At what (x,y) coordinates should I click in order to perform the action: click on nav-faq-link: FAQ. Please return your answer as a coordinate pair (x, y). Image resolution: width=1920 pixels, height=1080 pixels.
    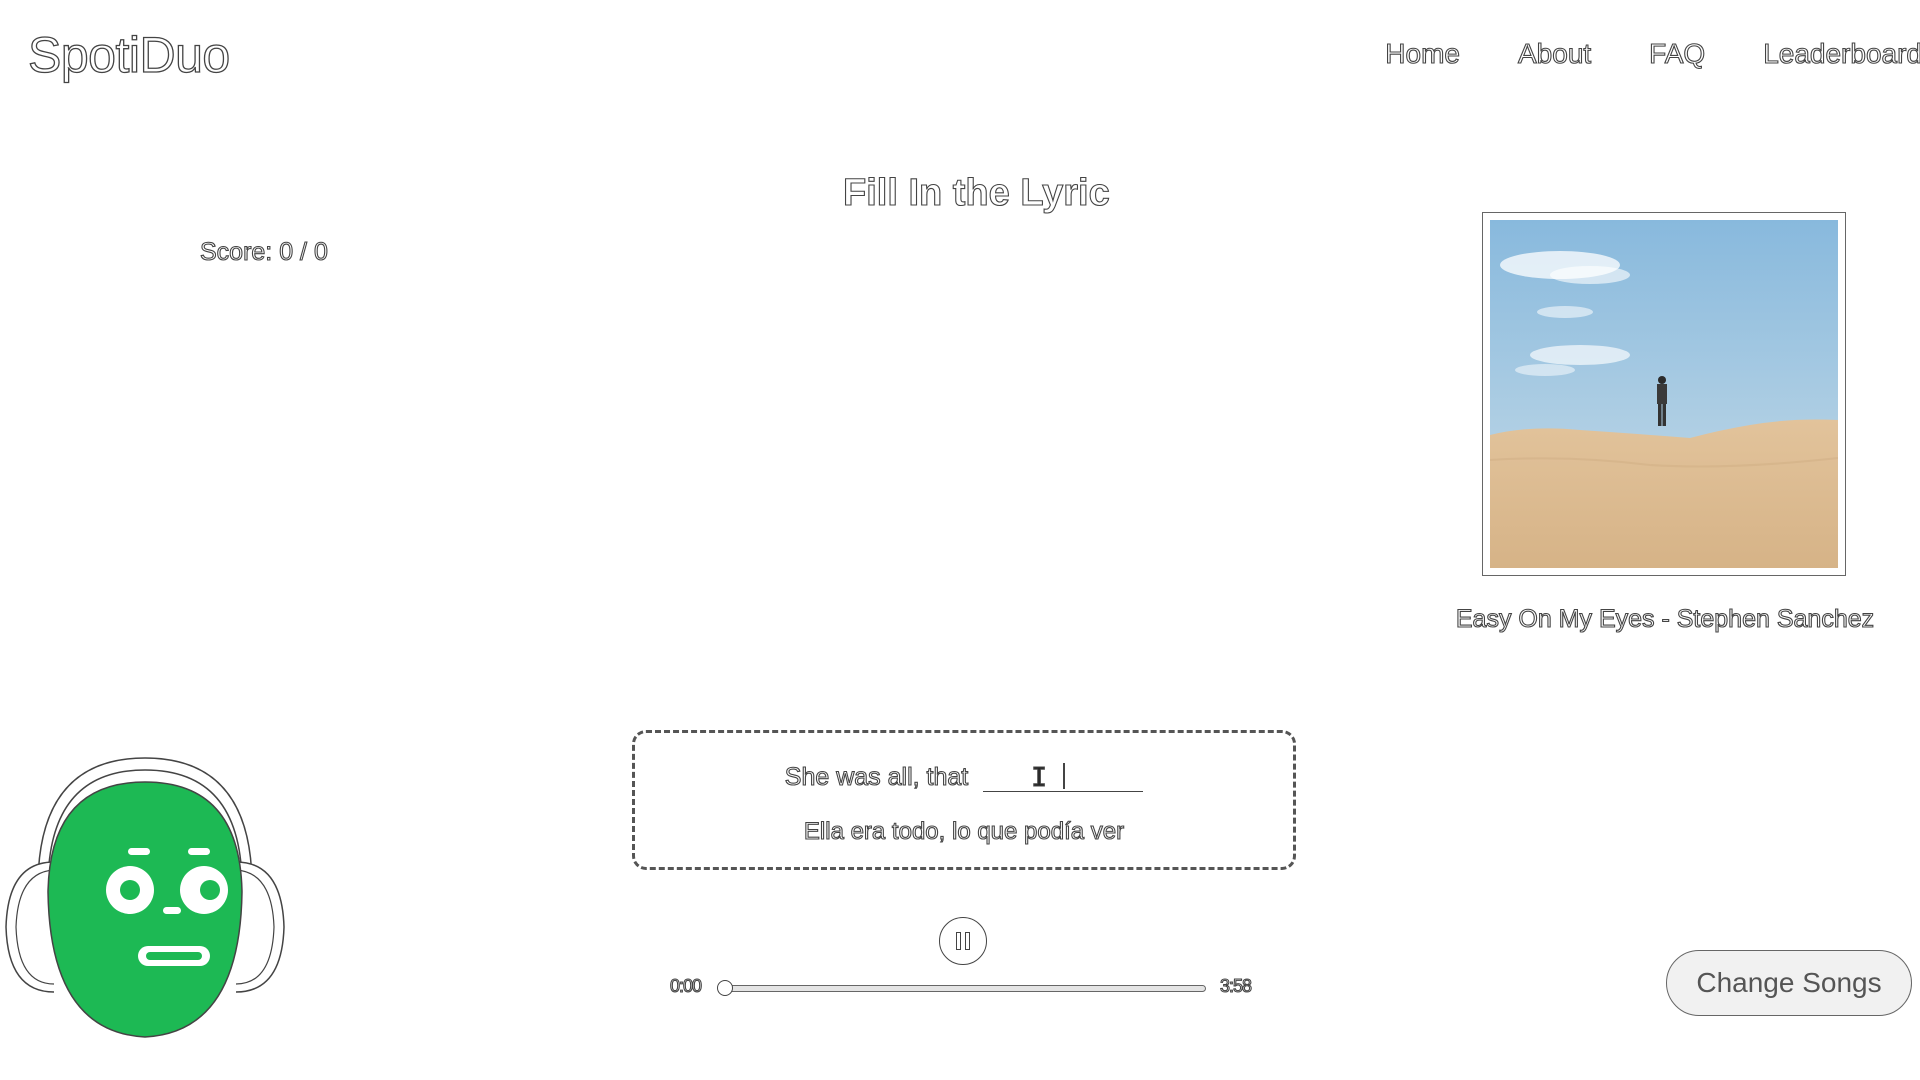
    Looking at the image, I should click on (1677, 53).